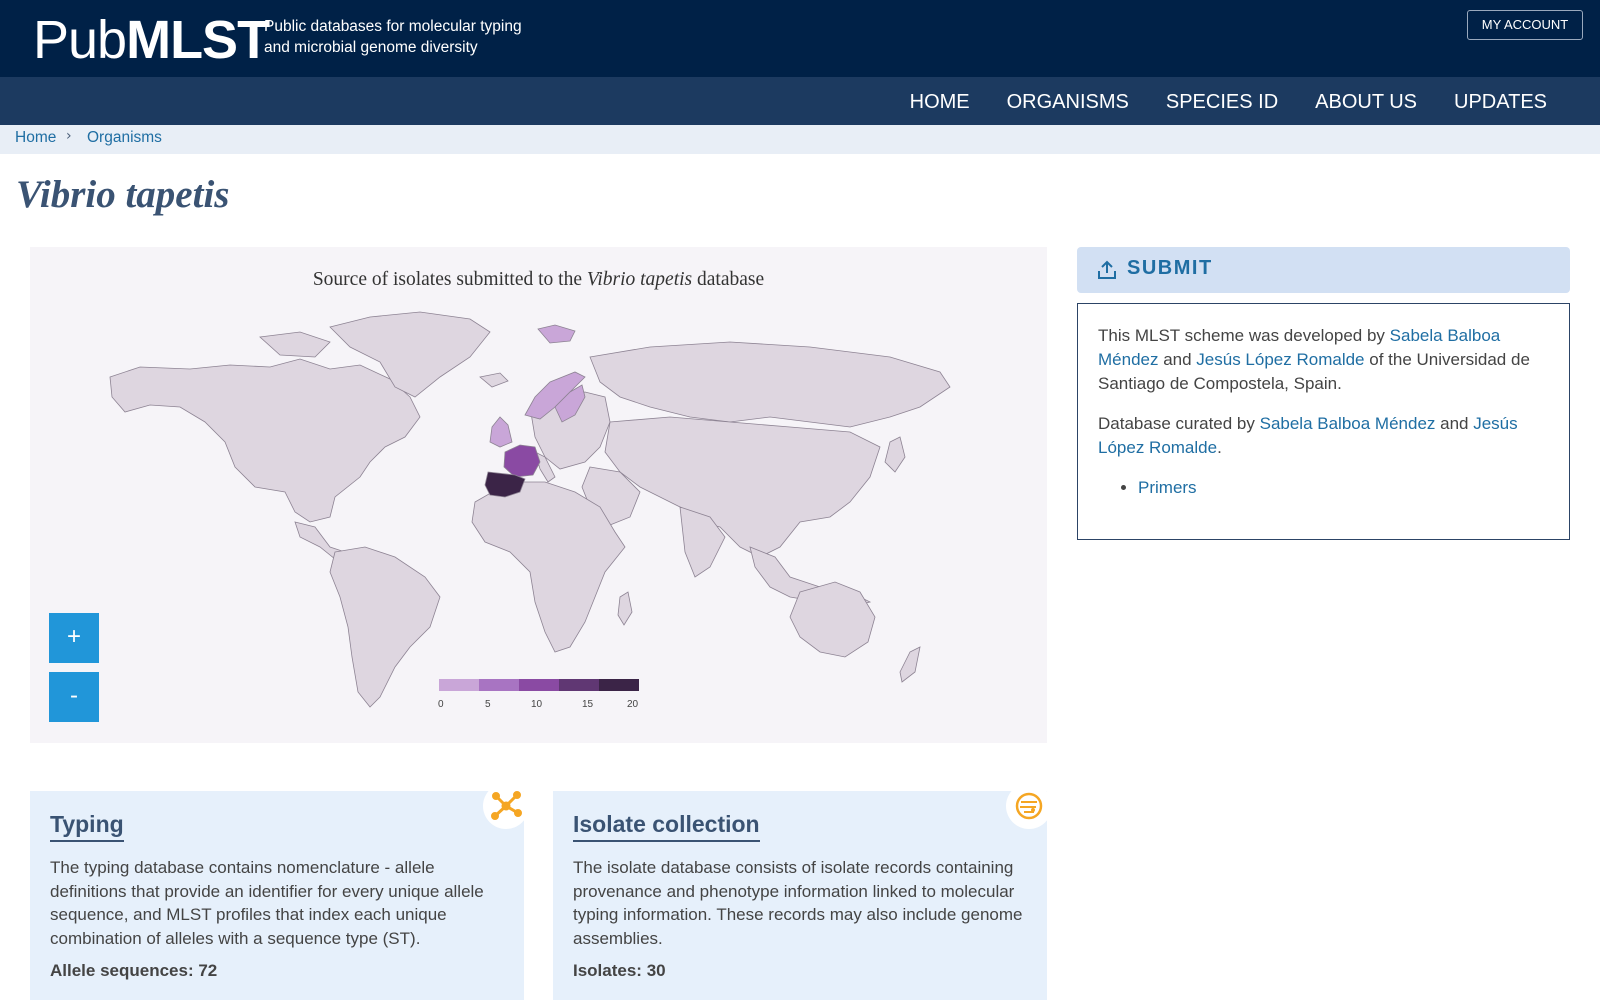  Describe the element at coordinates (441, 704) in the screenshot. I see `legend-label: 0` at that location.